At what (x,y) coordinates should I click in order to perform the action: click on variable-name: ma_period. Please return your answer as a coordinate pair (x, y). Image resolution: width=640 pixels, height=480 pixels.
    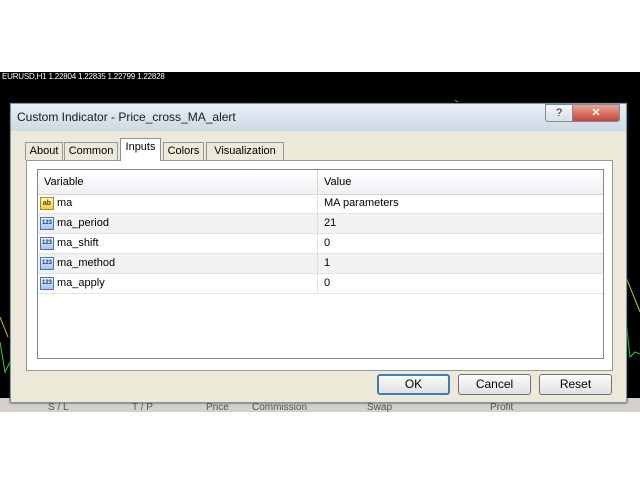
    Looking at the image, I should click on (83, 223).